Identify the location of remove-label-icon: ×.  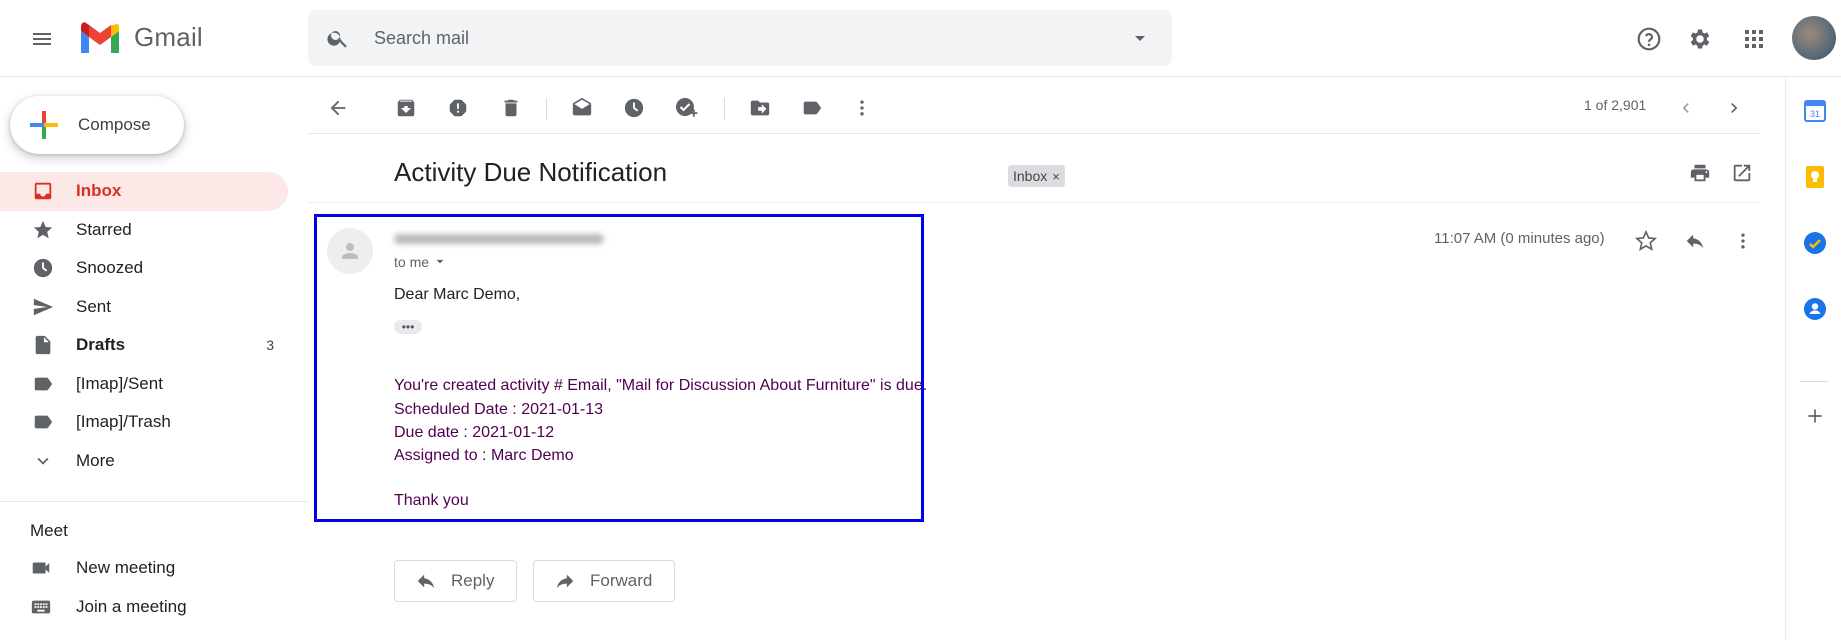
(1056, 176).